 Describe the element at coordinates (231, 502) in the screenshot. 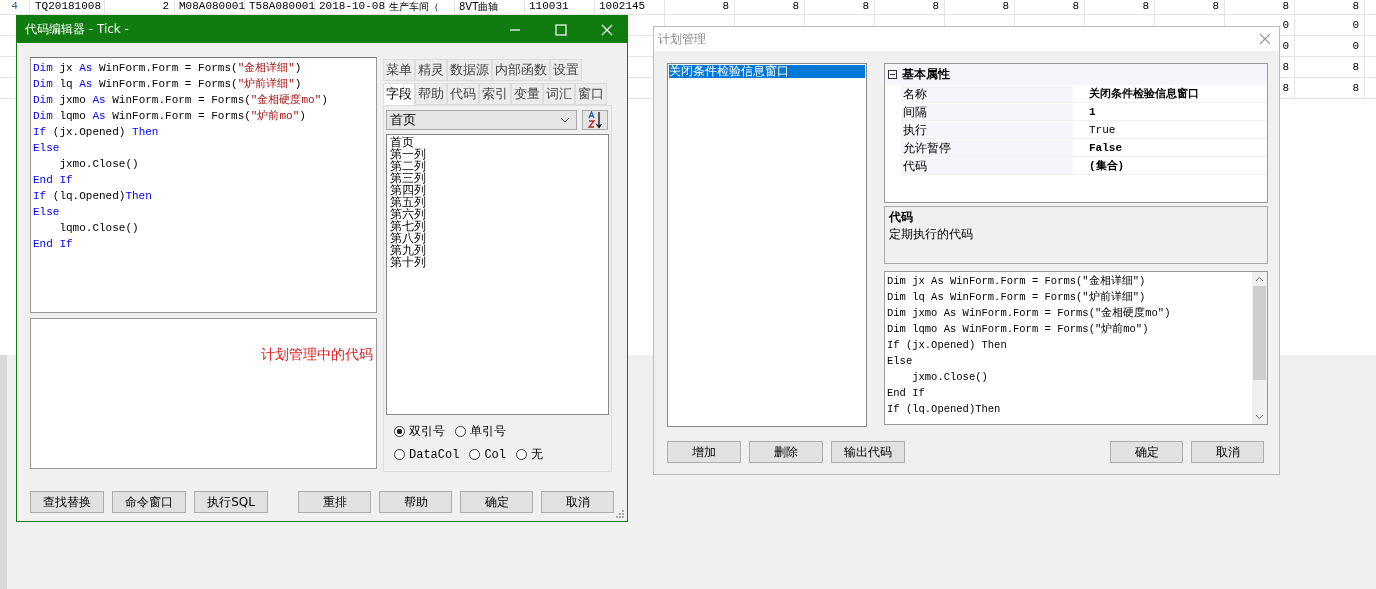

I see `button: 执行SQL` at that location.